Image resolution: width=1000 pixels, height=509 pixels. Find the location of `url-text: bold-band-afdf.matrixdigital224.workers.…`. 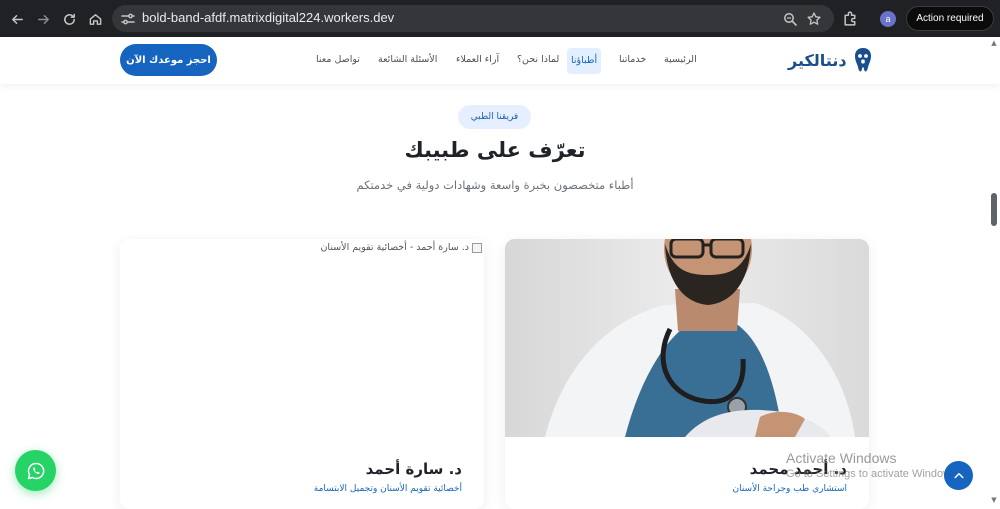

url-text: bold-band-afdf.matrixdigital224.workers.… is located at coordinates (268, 17).